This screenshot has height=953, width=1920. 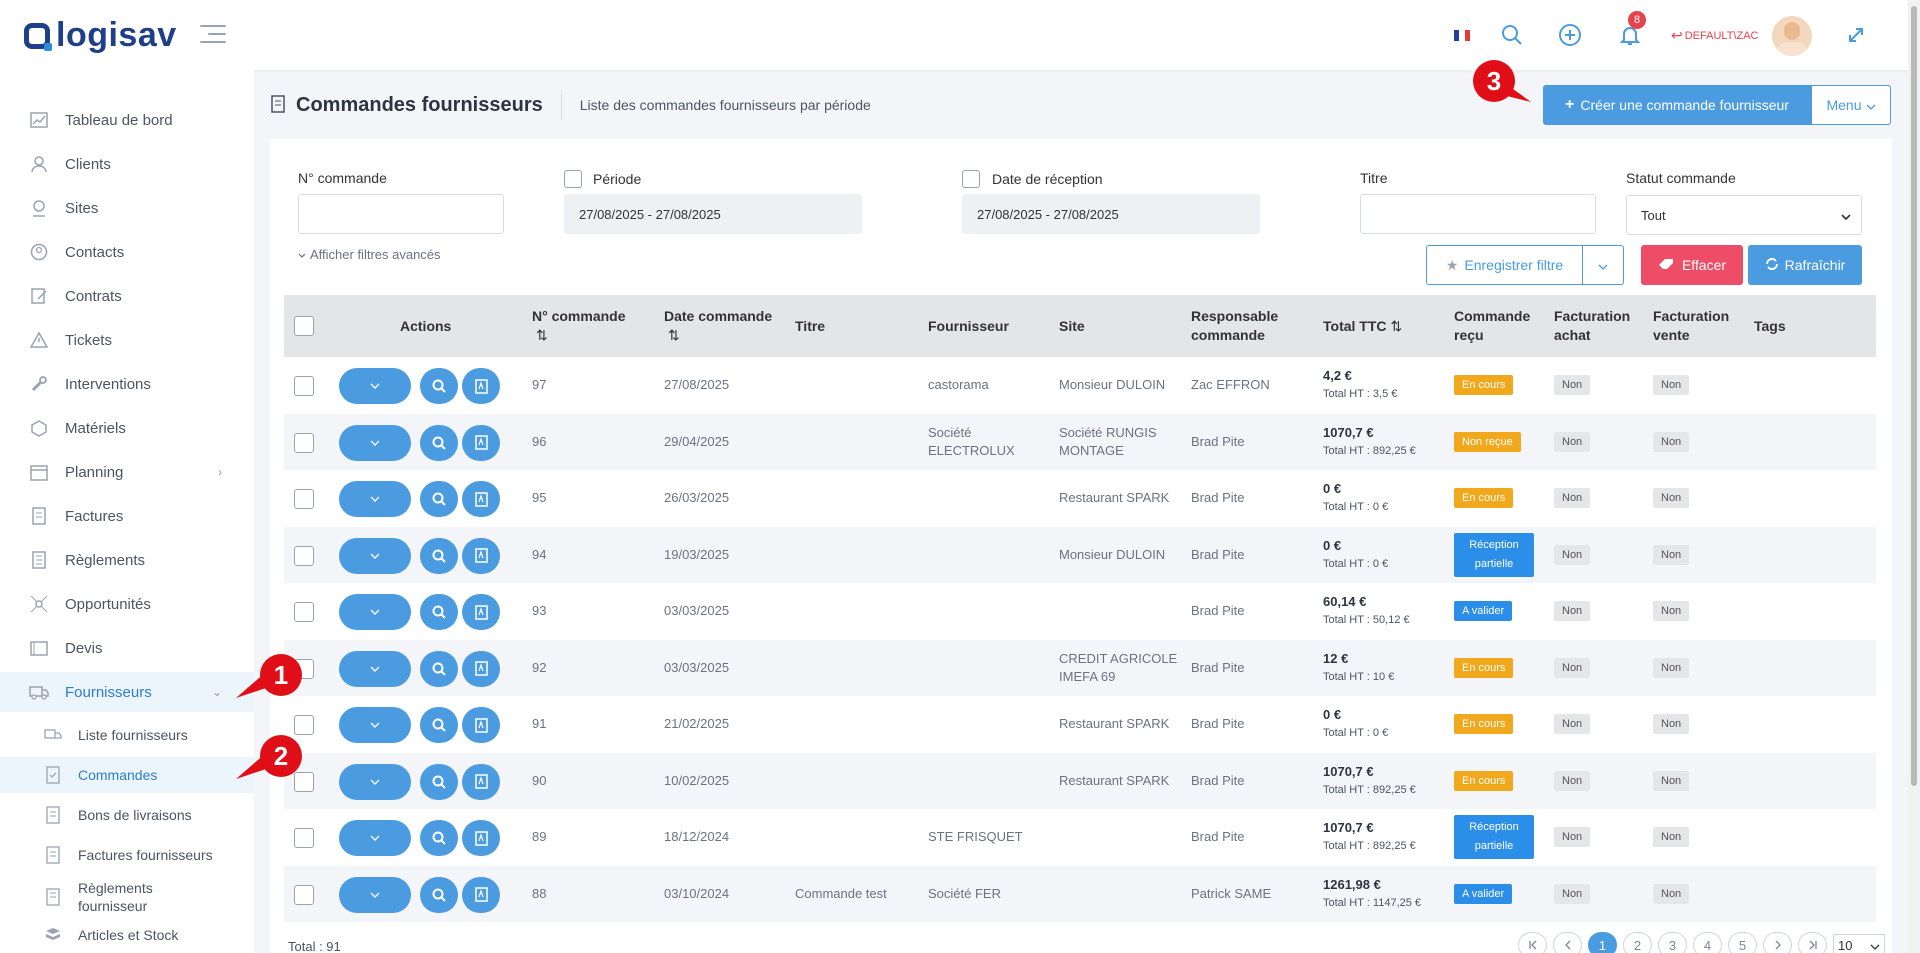 What do you see at coordinates (1672, 942) in the screenshot?
I see `page-3-button: 3` at bounding box center [1672, 942].